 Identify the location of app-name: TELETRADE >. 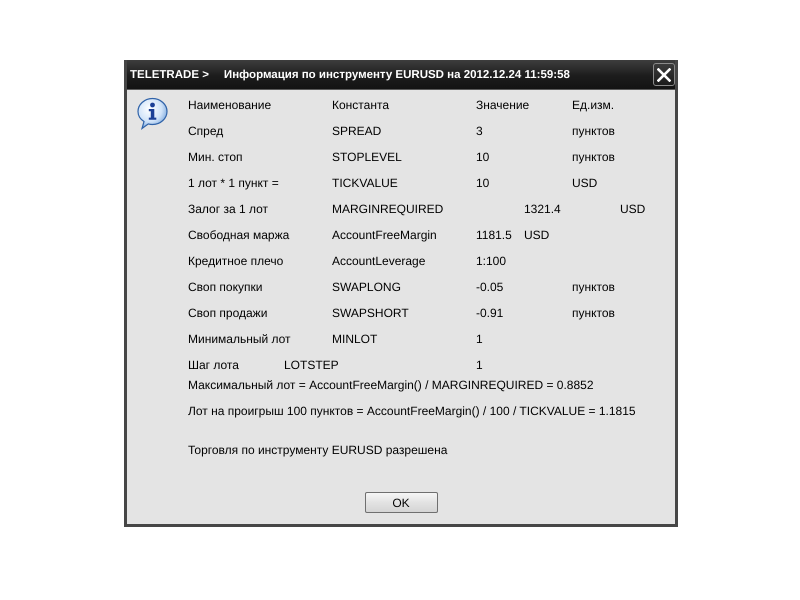
(169, 74).